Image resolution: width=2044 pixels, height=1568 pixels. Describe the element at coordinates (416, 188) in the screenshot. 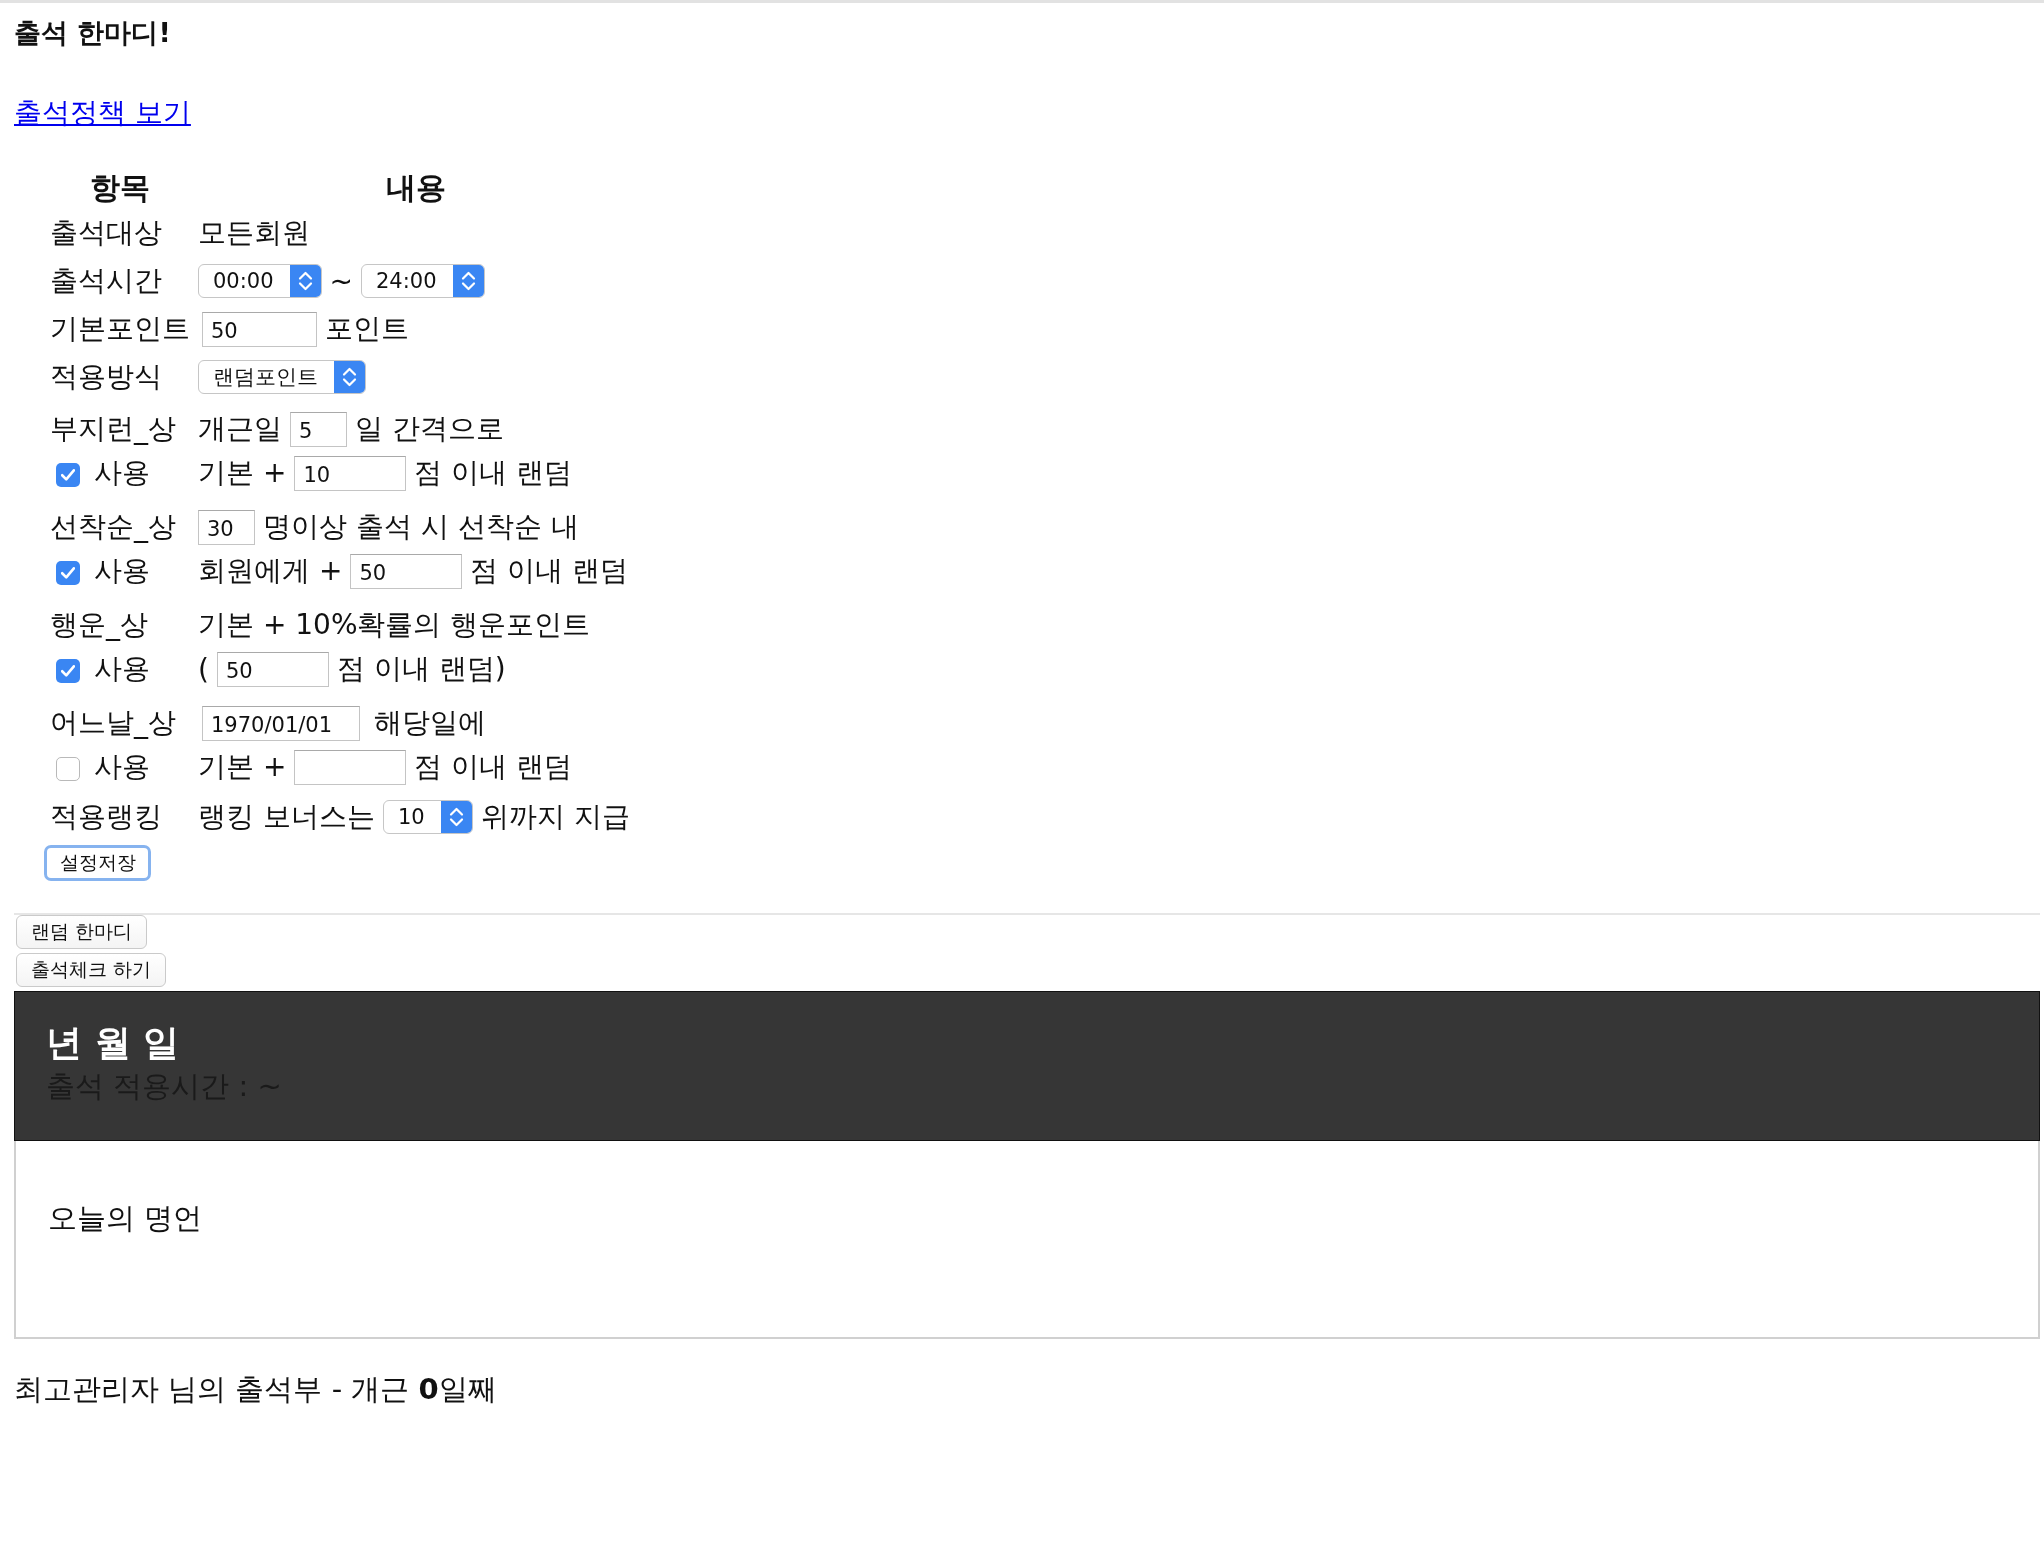

I see `column-header: 내용` at that location.